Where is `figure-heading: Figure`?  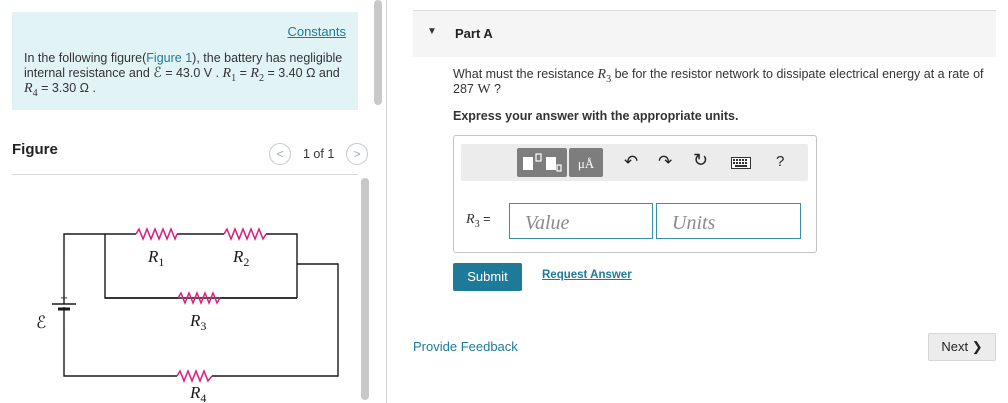 figure-heading: Figure is located at coordinates (35, 149).